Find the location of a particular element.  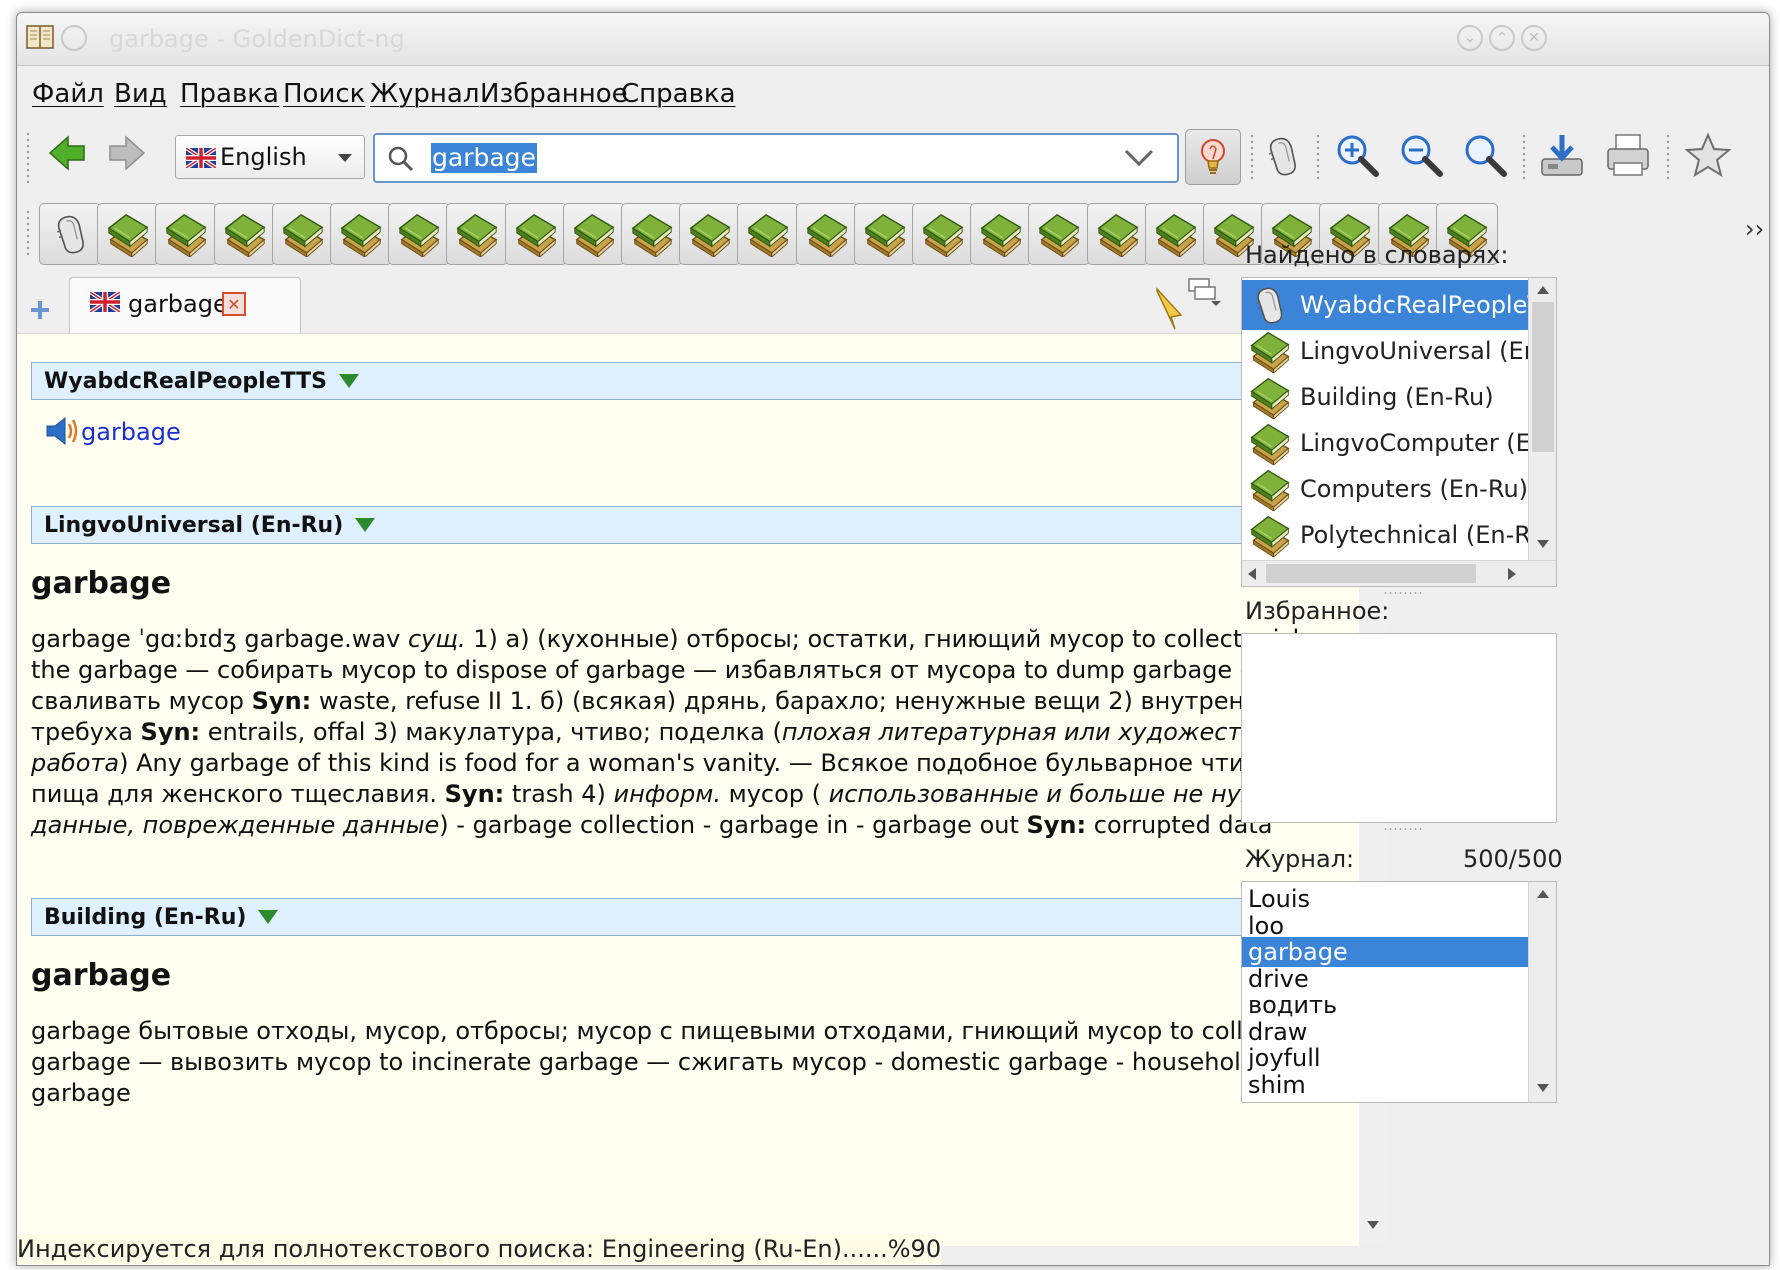

speaker-icon is located at coordinates (63, 431).